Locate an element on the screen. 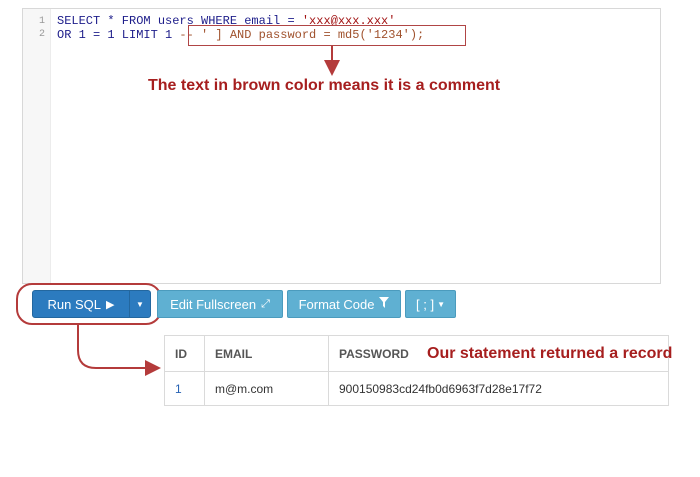 Image resolution: width=700 pixels, height=477 pixels. line-number-gutter: 1 2 is located at coordinates (37, 146).